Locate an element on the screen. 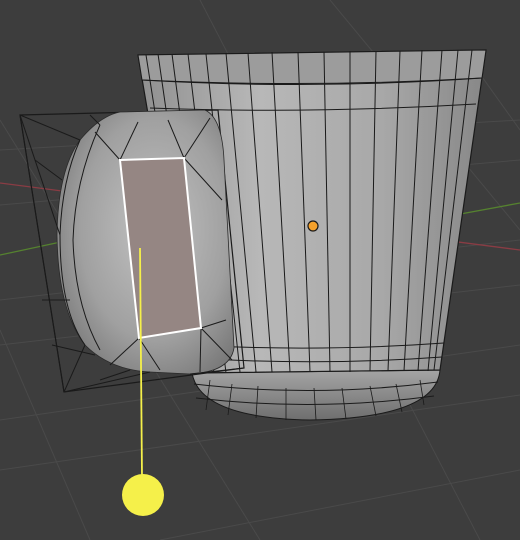 The image size is (520, 540). object-origin-dot is located at coordinates (313, 226).